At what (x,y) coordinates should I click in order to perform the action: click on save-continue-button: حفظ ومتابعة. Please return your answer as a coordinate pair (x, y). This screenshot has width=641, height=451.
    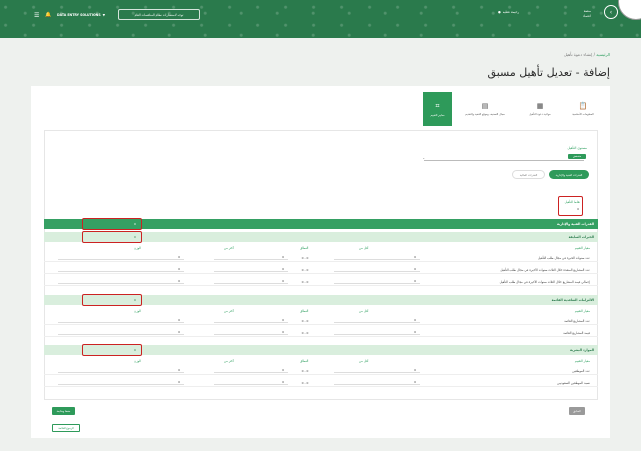
    Looking at the image, I should click on (63, 411).